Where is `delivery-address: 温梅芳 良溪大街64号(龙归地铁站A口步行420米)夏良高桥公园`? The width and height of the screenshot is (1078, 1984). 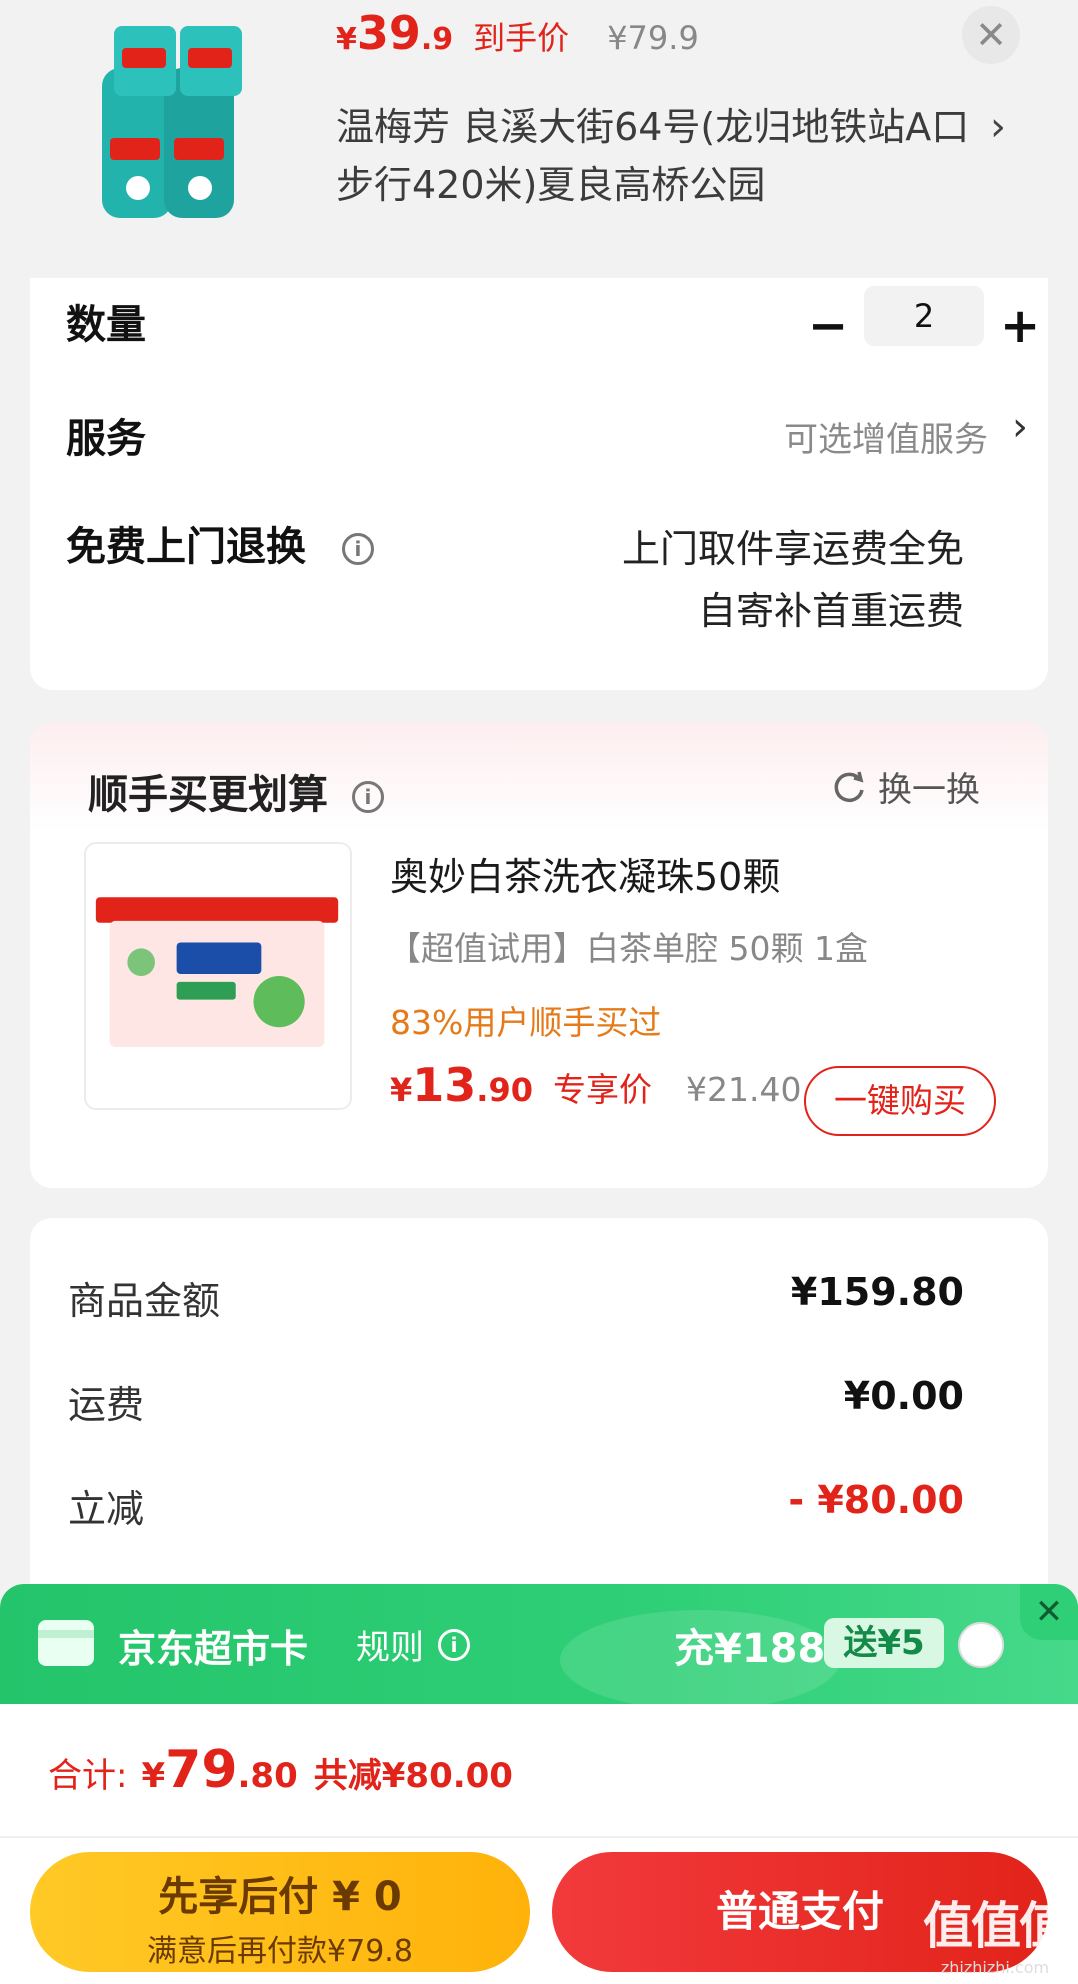 delivery-address: 温梅芳 良溪大街64号(龙归地铁站A口步行420米)夏良高桥公园 is located at coordinates (666, 156).